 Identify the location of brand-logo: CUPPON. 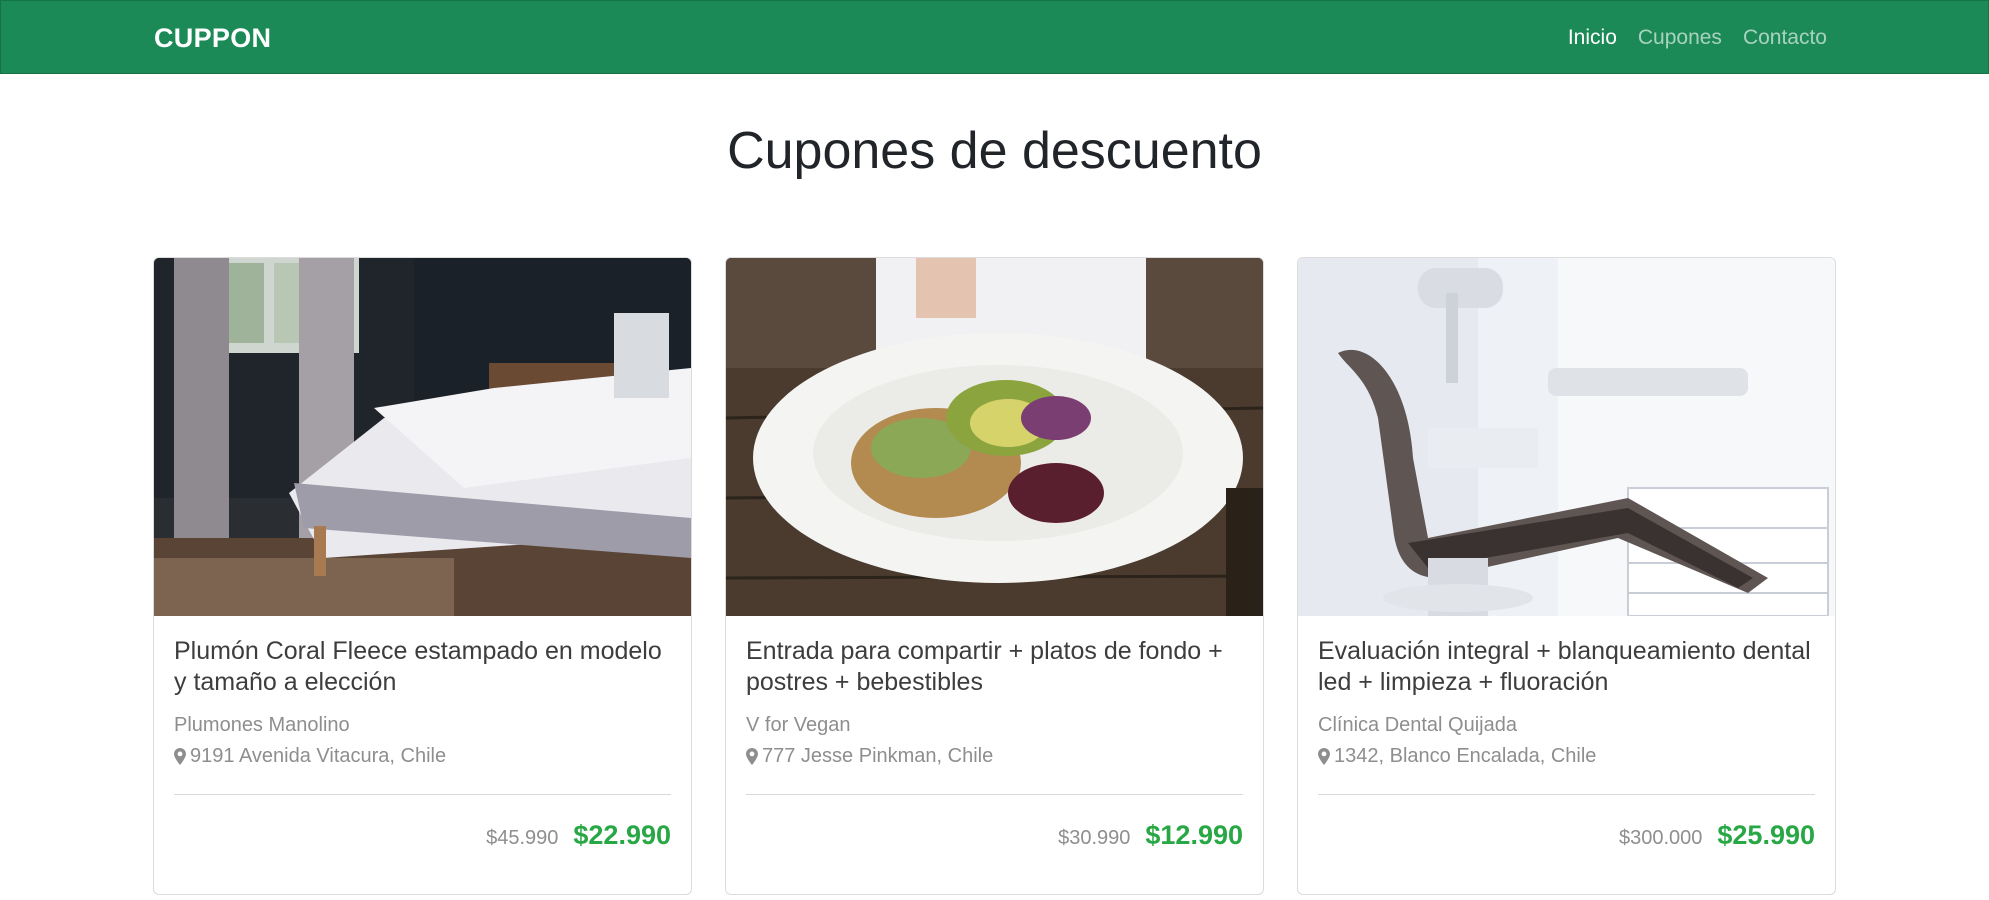
(212, 38).